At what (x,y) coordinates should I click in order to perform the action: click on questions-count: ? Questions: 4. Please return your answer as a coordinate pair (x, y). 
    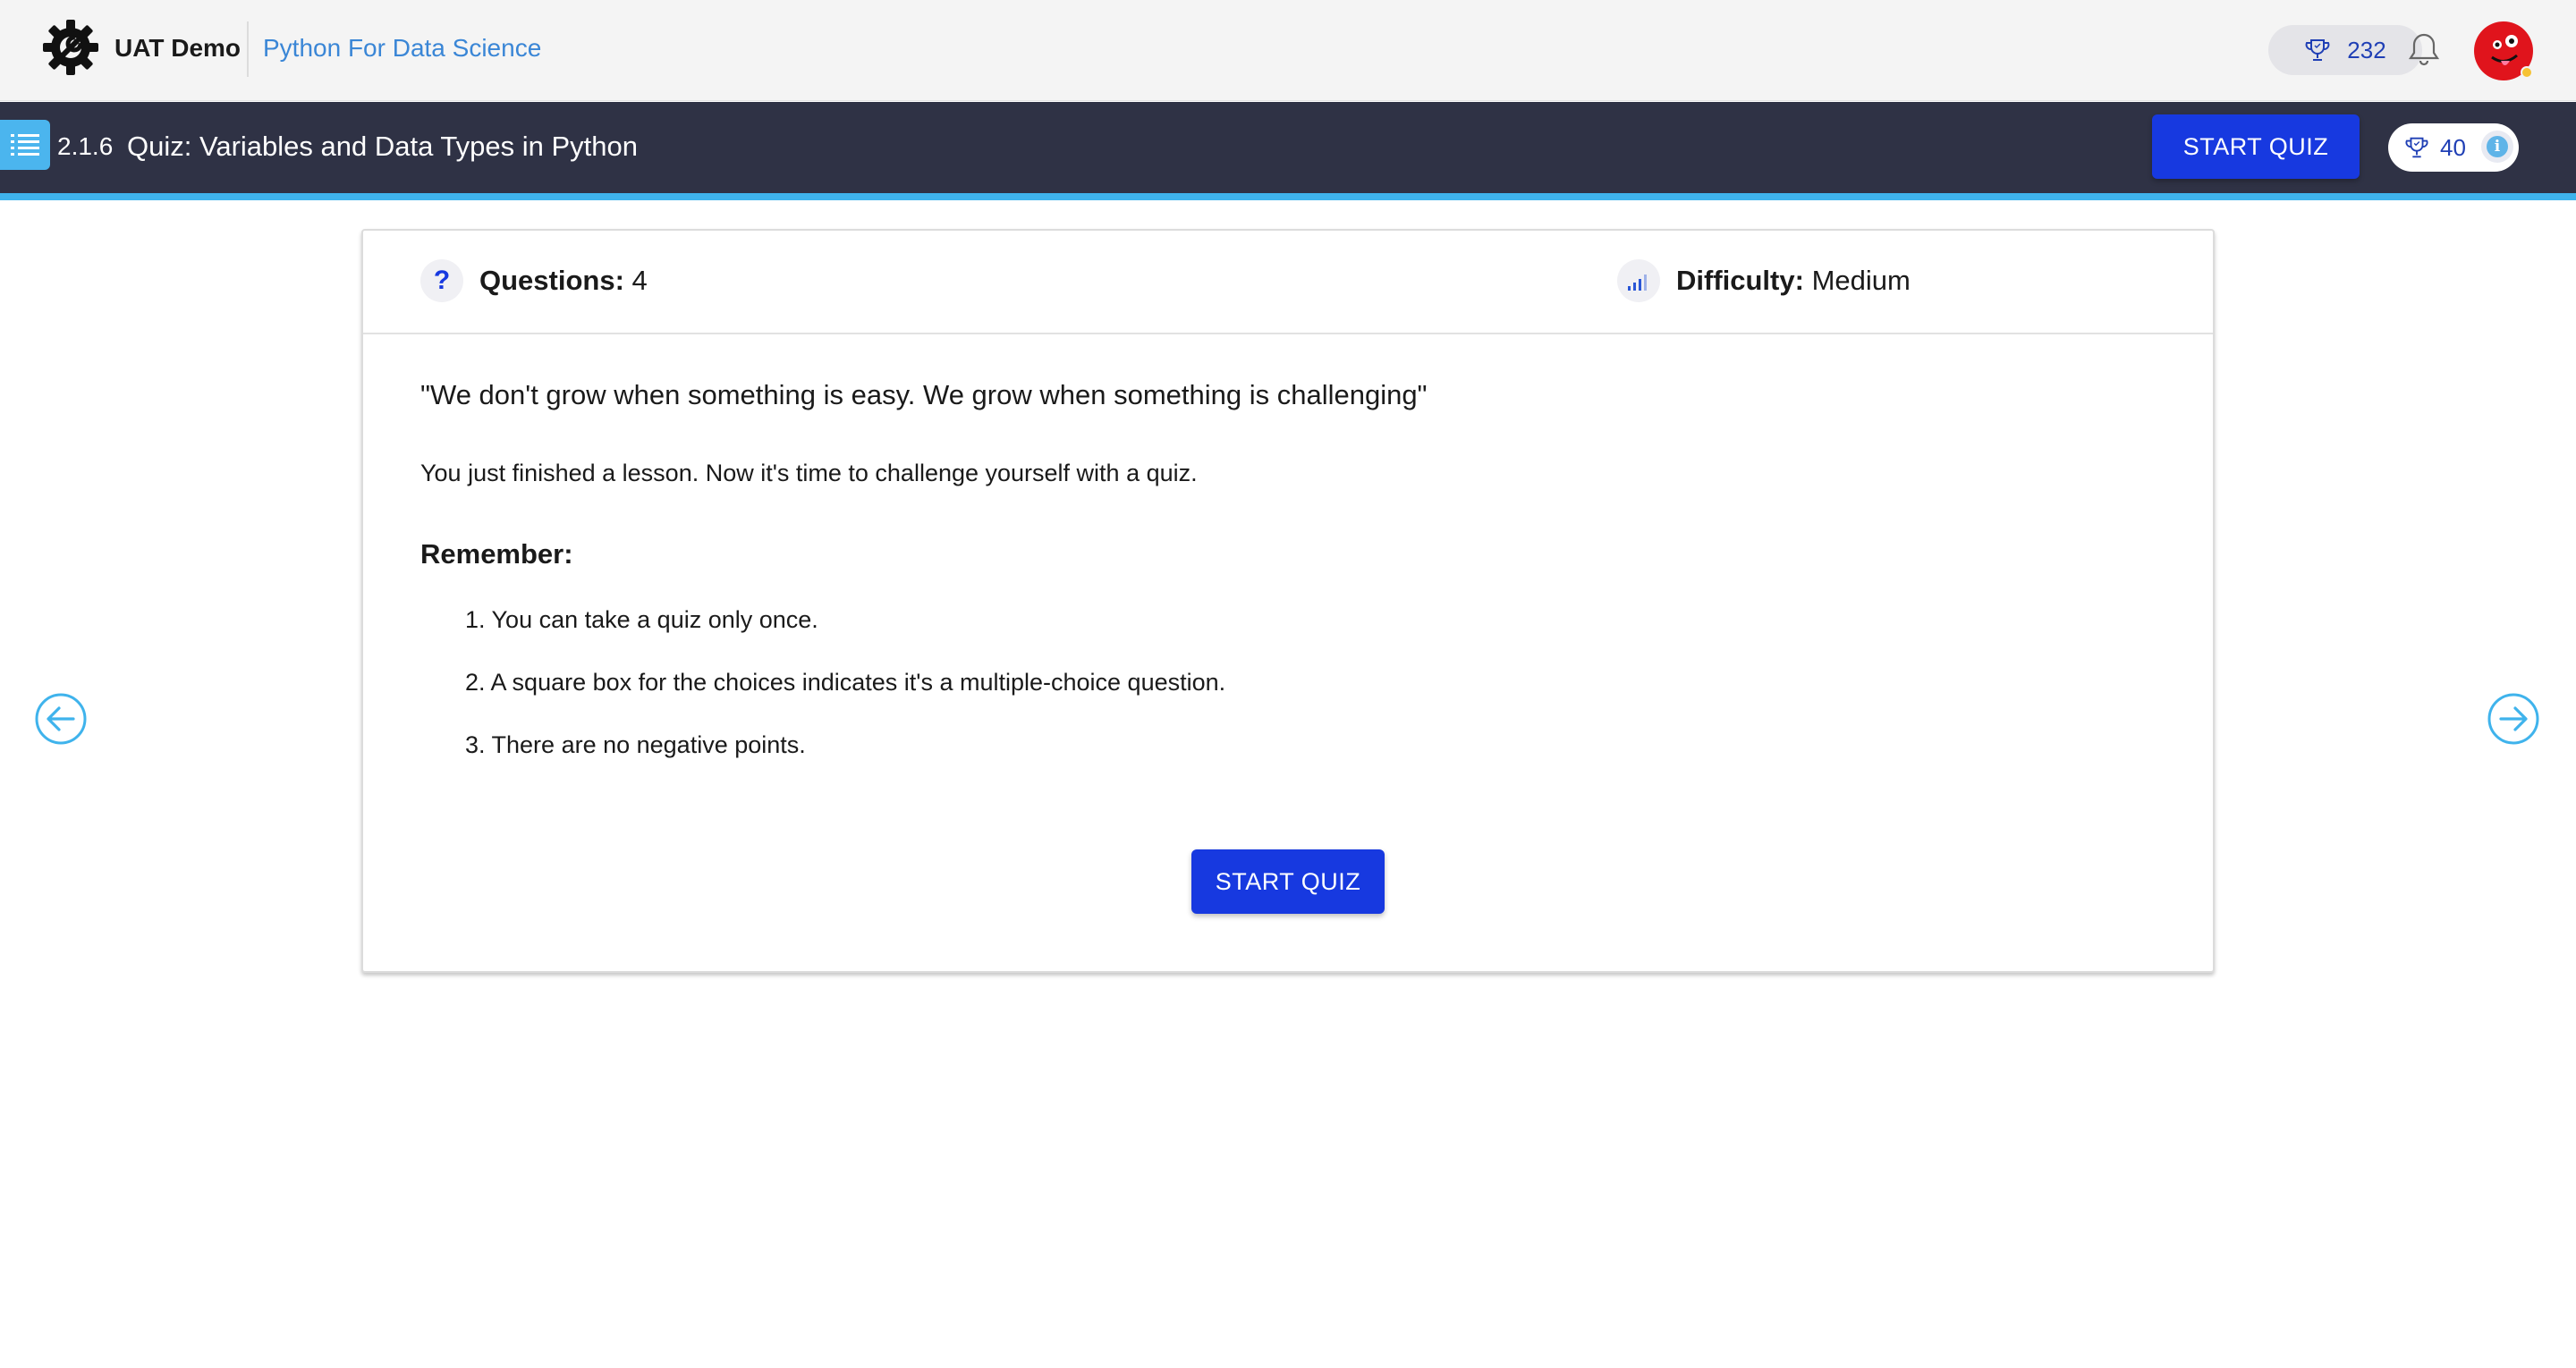
    Looking at the image, I should click on (534, 281).